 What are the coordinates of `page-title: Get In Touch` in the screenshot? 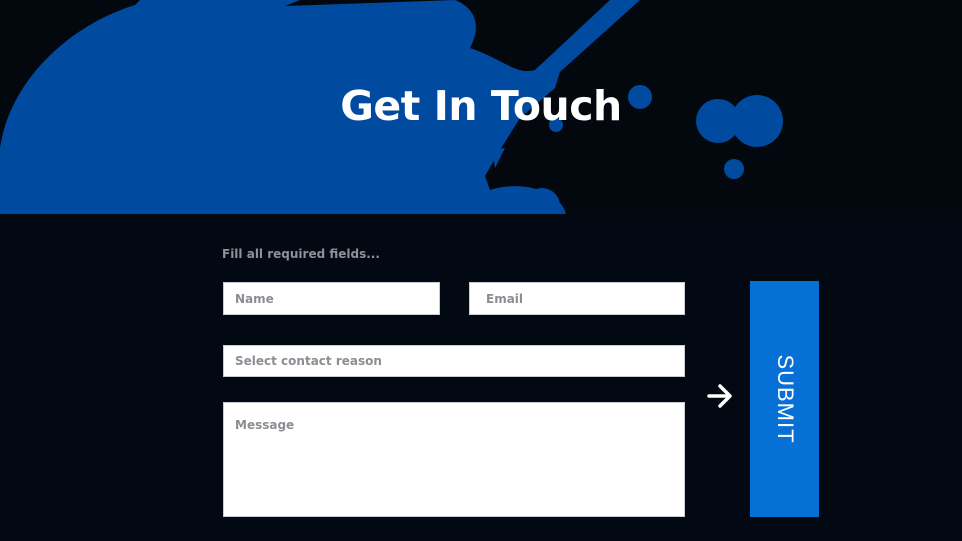 It's located at (481, 106).